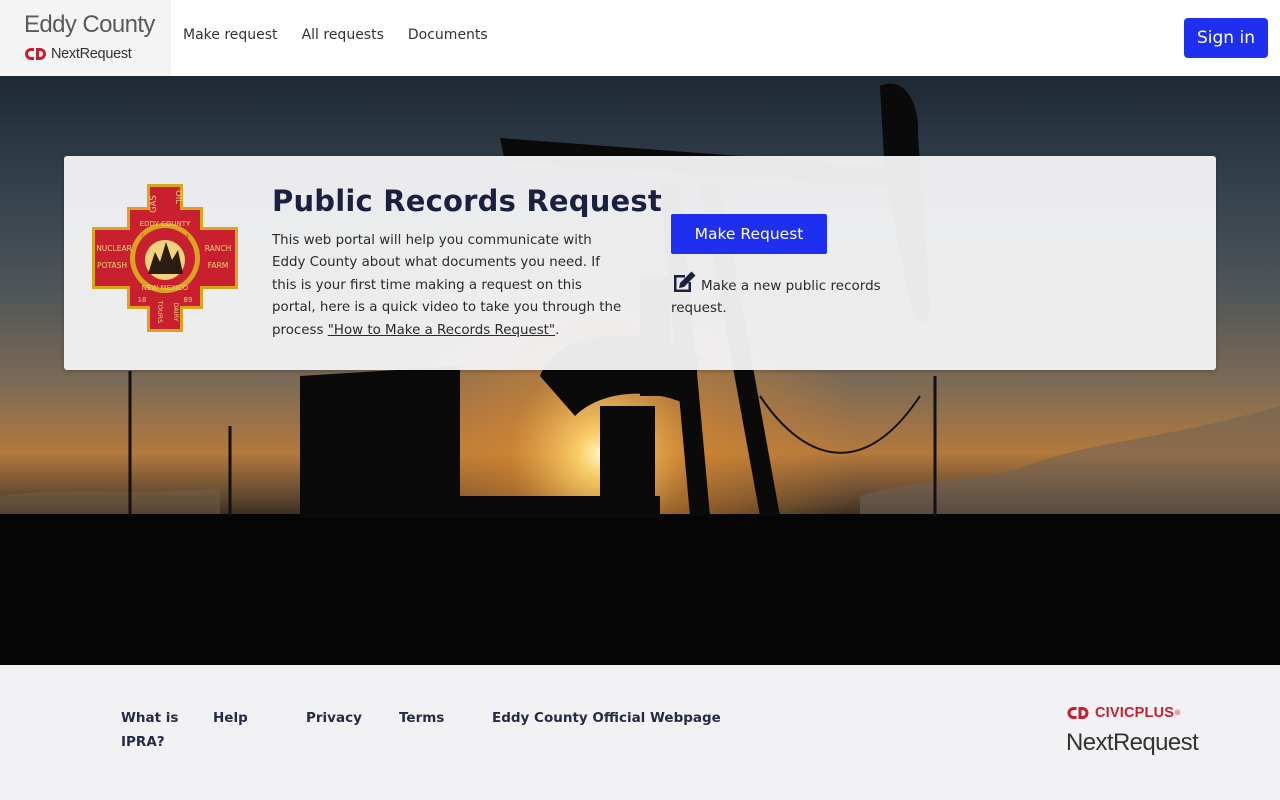 This screenshot has height=800, width=1280. Describe the element at coordinates (1226, 38) in the screenshot. I see `sign-in-button: Sign in` at that location.